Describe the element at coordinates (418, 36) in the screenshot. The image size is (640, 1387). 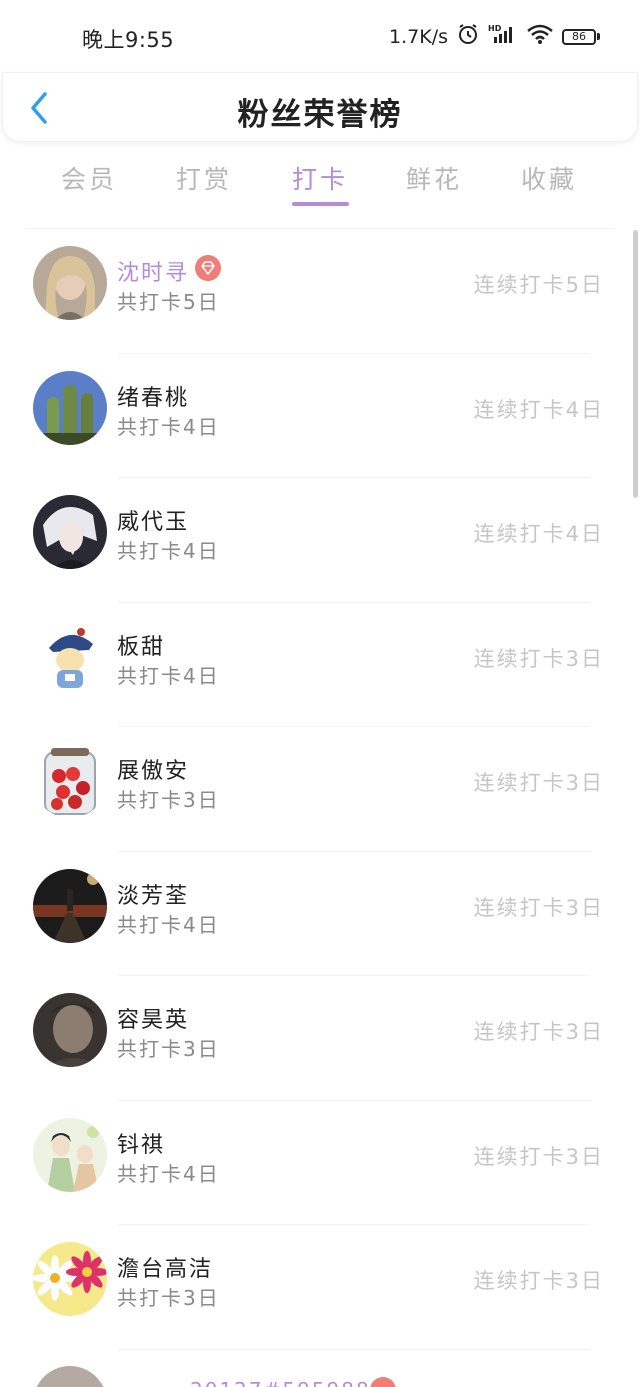
I see `net-speed: 1.7K/s` at that location.